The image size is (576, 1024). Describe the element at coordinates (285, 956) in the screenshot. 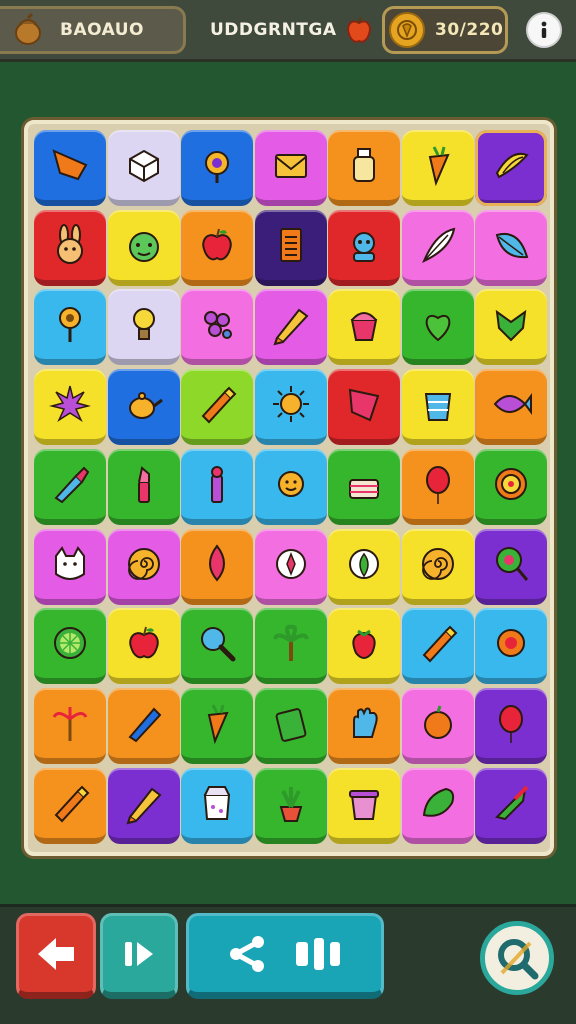

I see `share-pause-bar` at that location.